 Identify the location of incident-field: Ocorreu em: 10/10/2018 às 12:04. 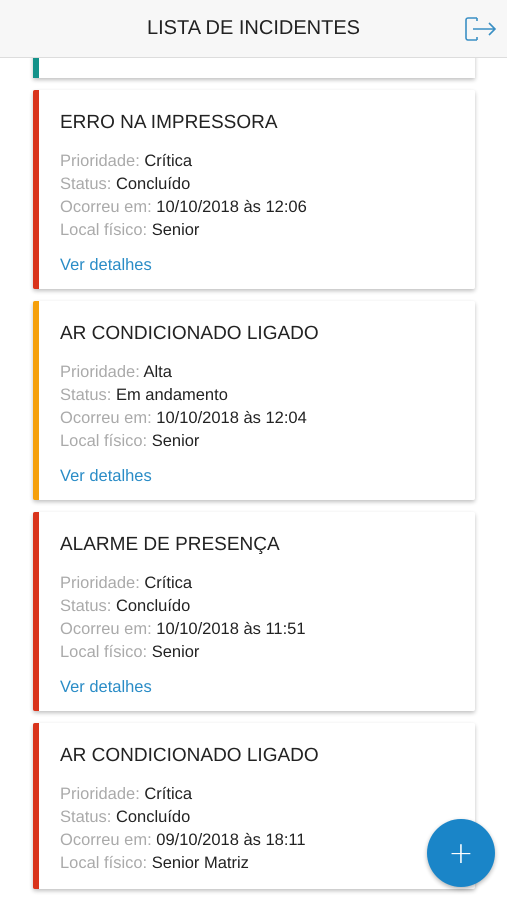
(257, 418).